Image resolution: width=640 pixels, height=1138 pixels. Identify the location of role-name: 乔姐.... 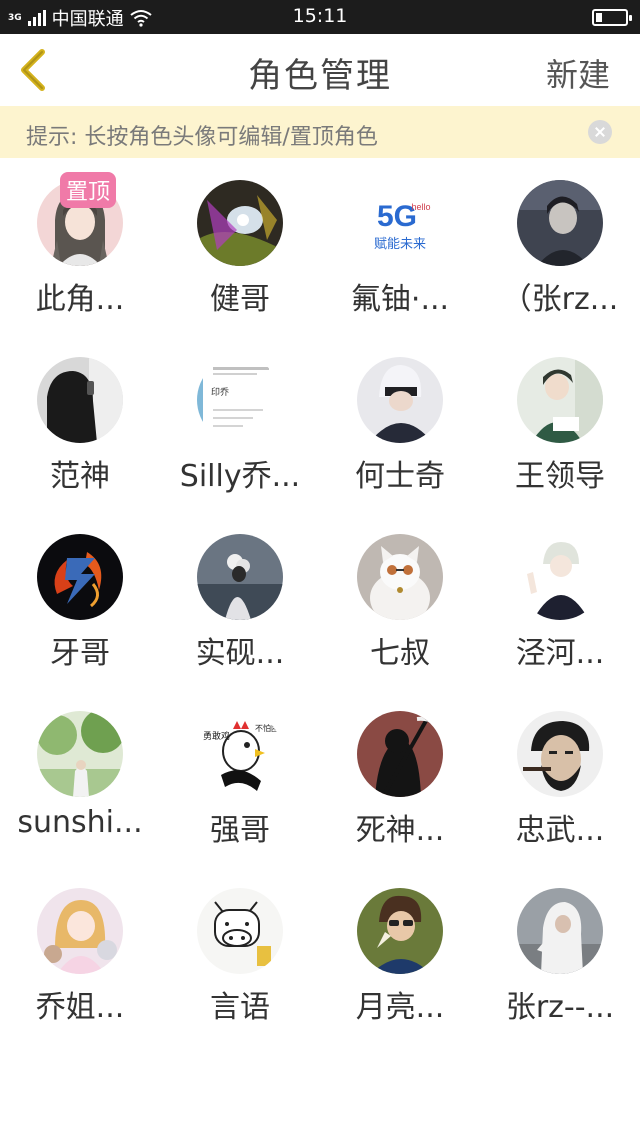
(80, 1007).